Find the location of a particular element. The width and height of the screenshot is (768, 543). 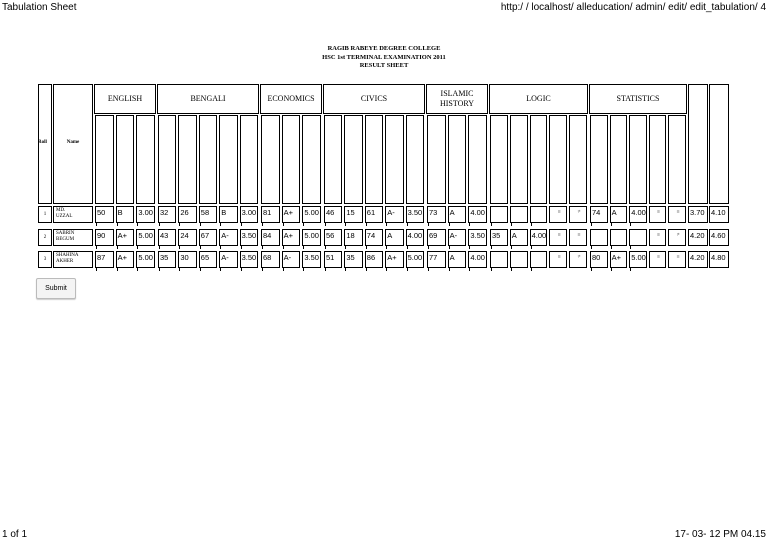

mark-value: 68 is located at coordinates (267, 257).